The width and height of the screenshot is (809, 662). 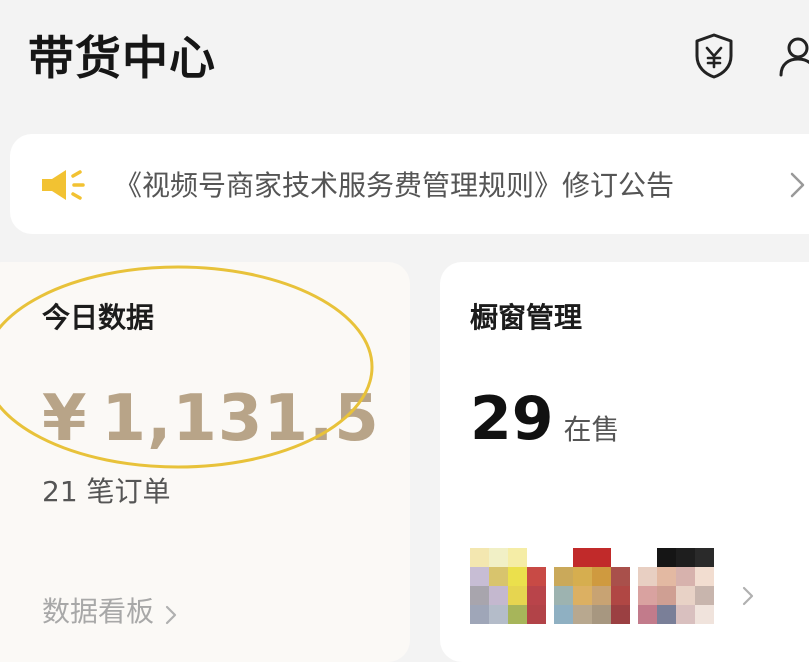 I want to click on notice-banner: 《视频号商家技术服务费管理规则》修订公告, so click(x=409, y=184).